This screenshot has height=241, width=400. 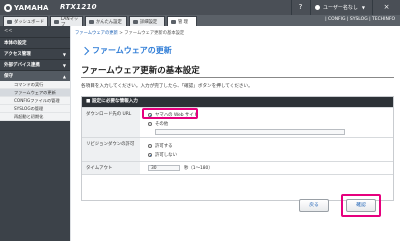 I want to click on chevron-right-icon, so click(x=85, y=50).